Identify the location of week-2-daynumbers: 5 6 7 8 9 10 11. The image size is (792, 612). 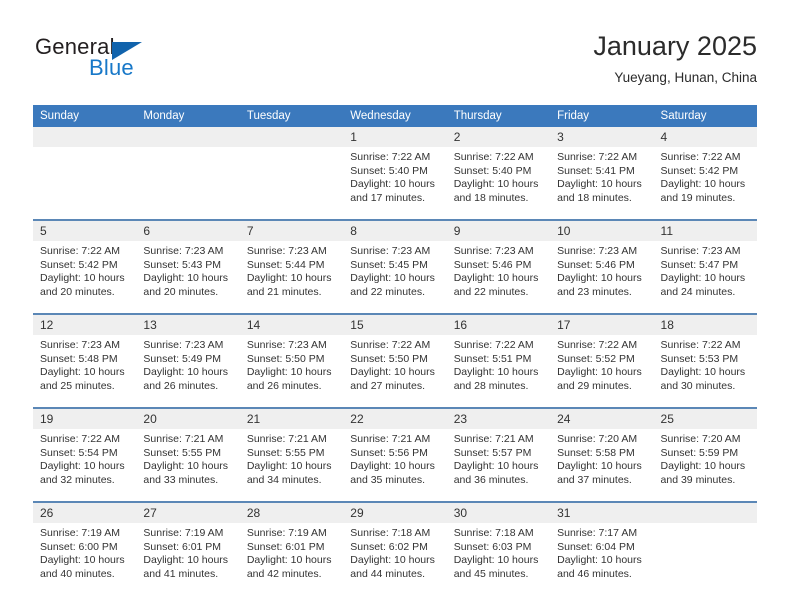
(395, 230).